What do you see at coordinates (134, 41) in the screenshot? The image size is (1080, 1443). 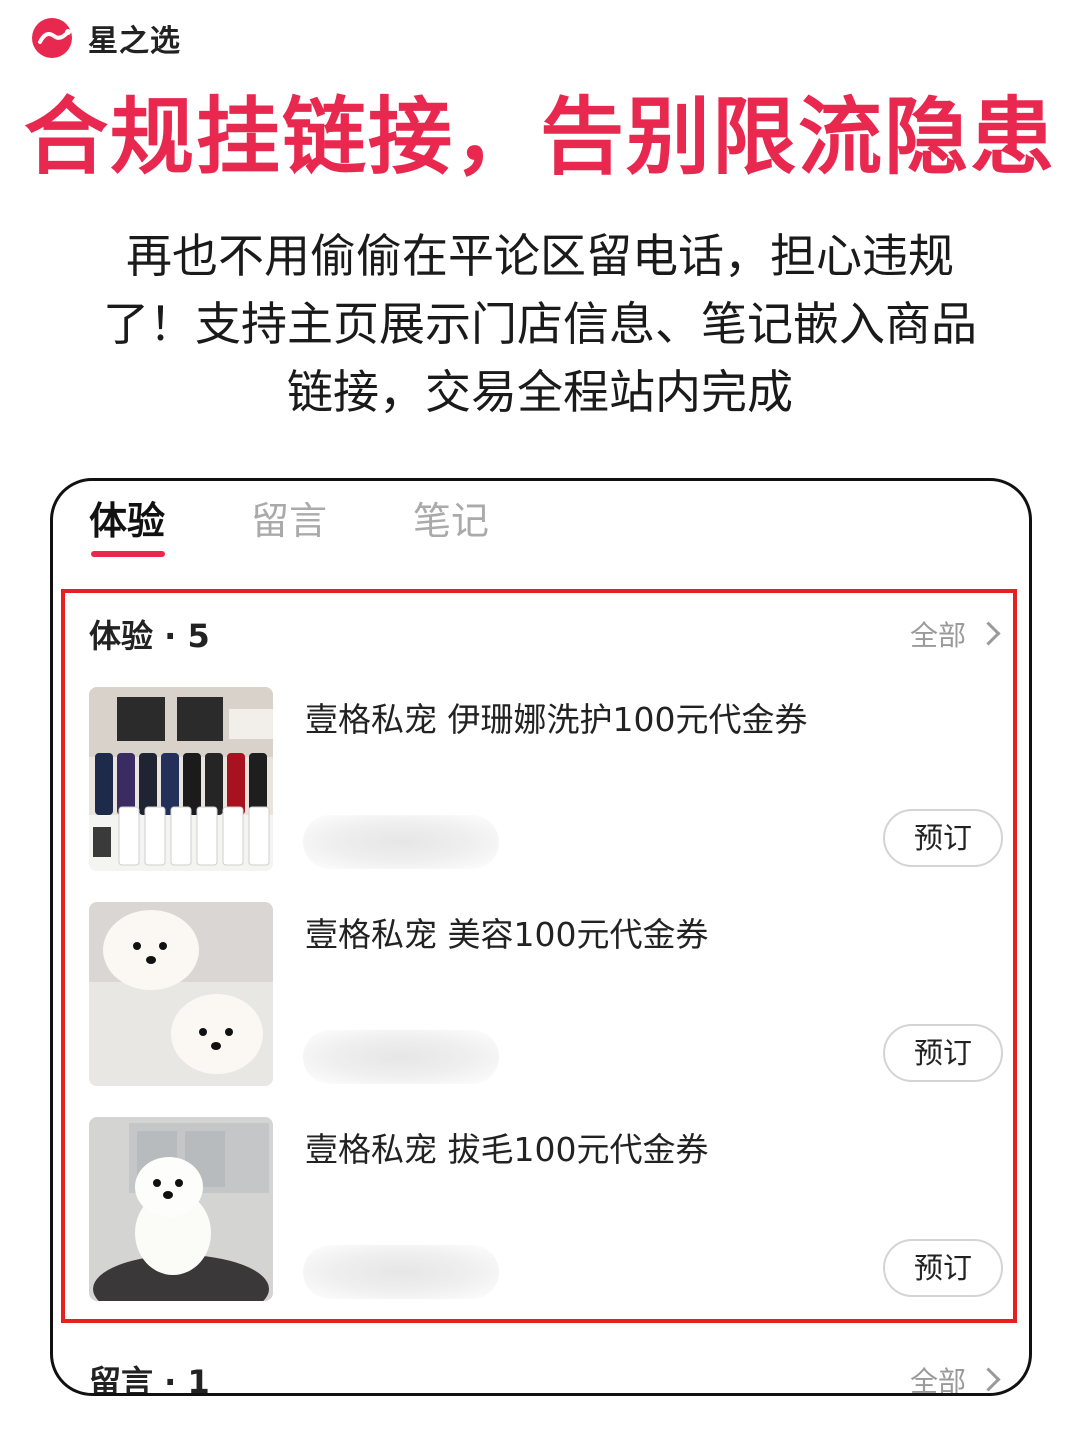 I see `brand-name: 星之选` at bounding box center [134, 41].